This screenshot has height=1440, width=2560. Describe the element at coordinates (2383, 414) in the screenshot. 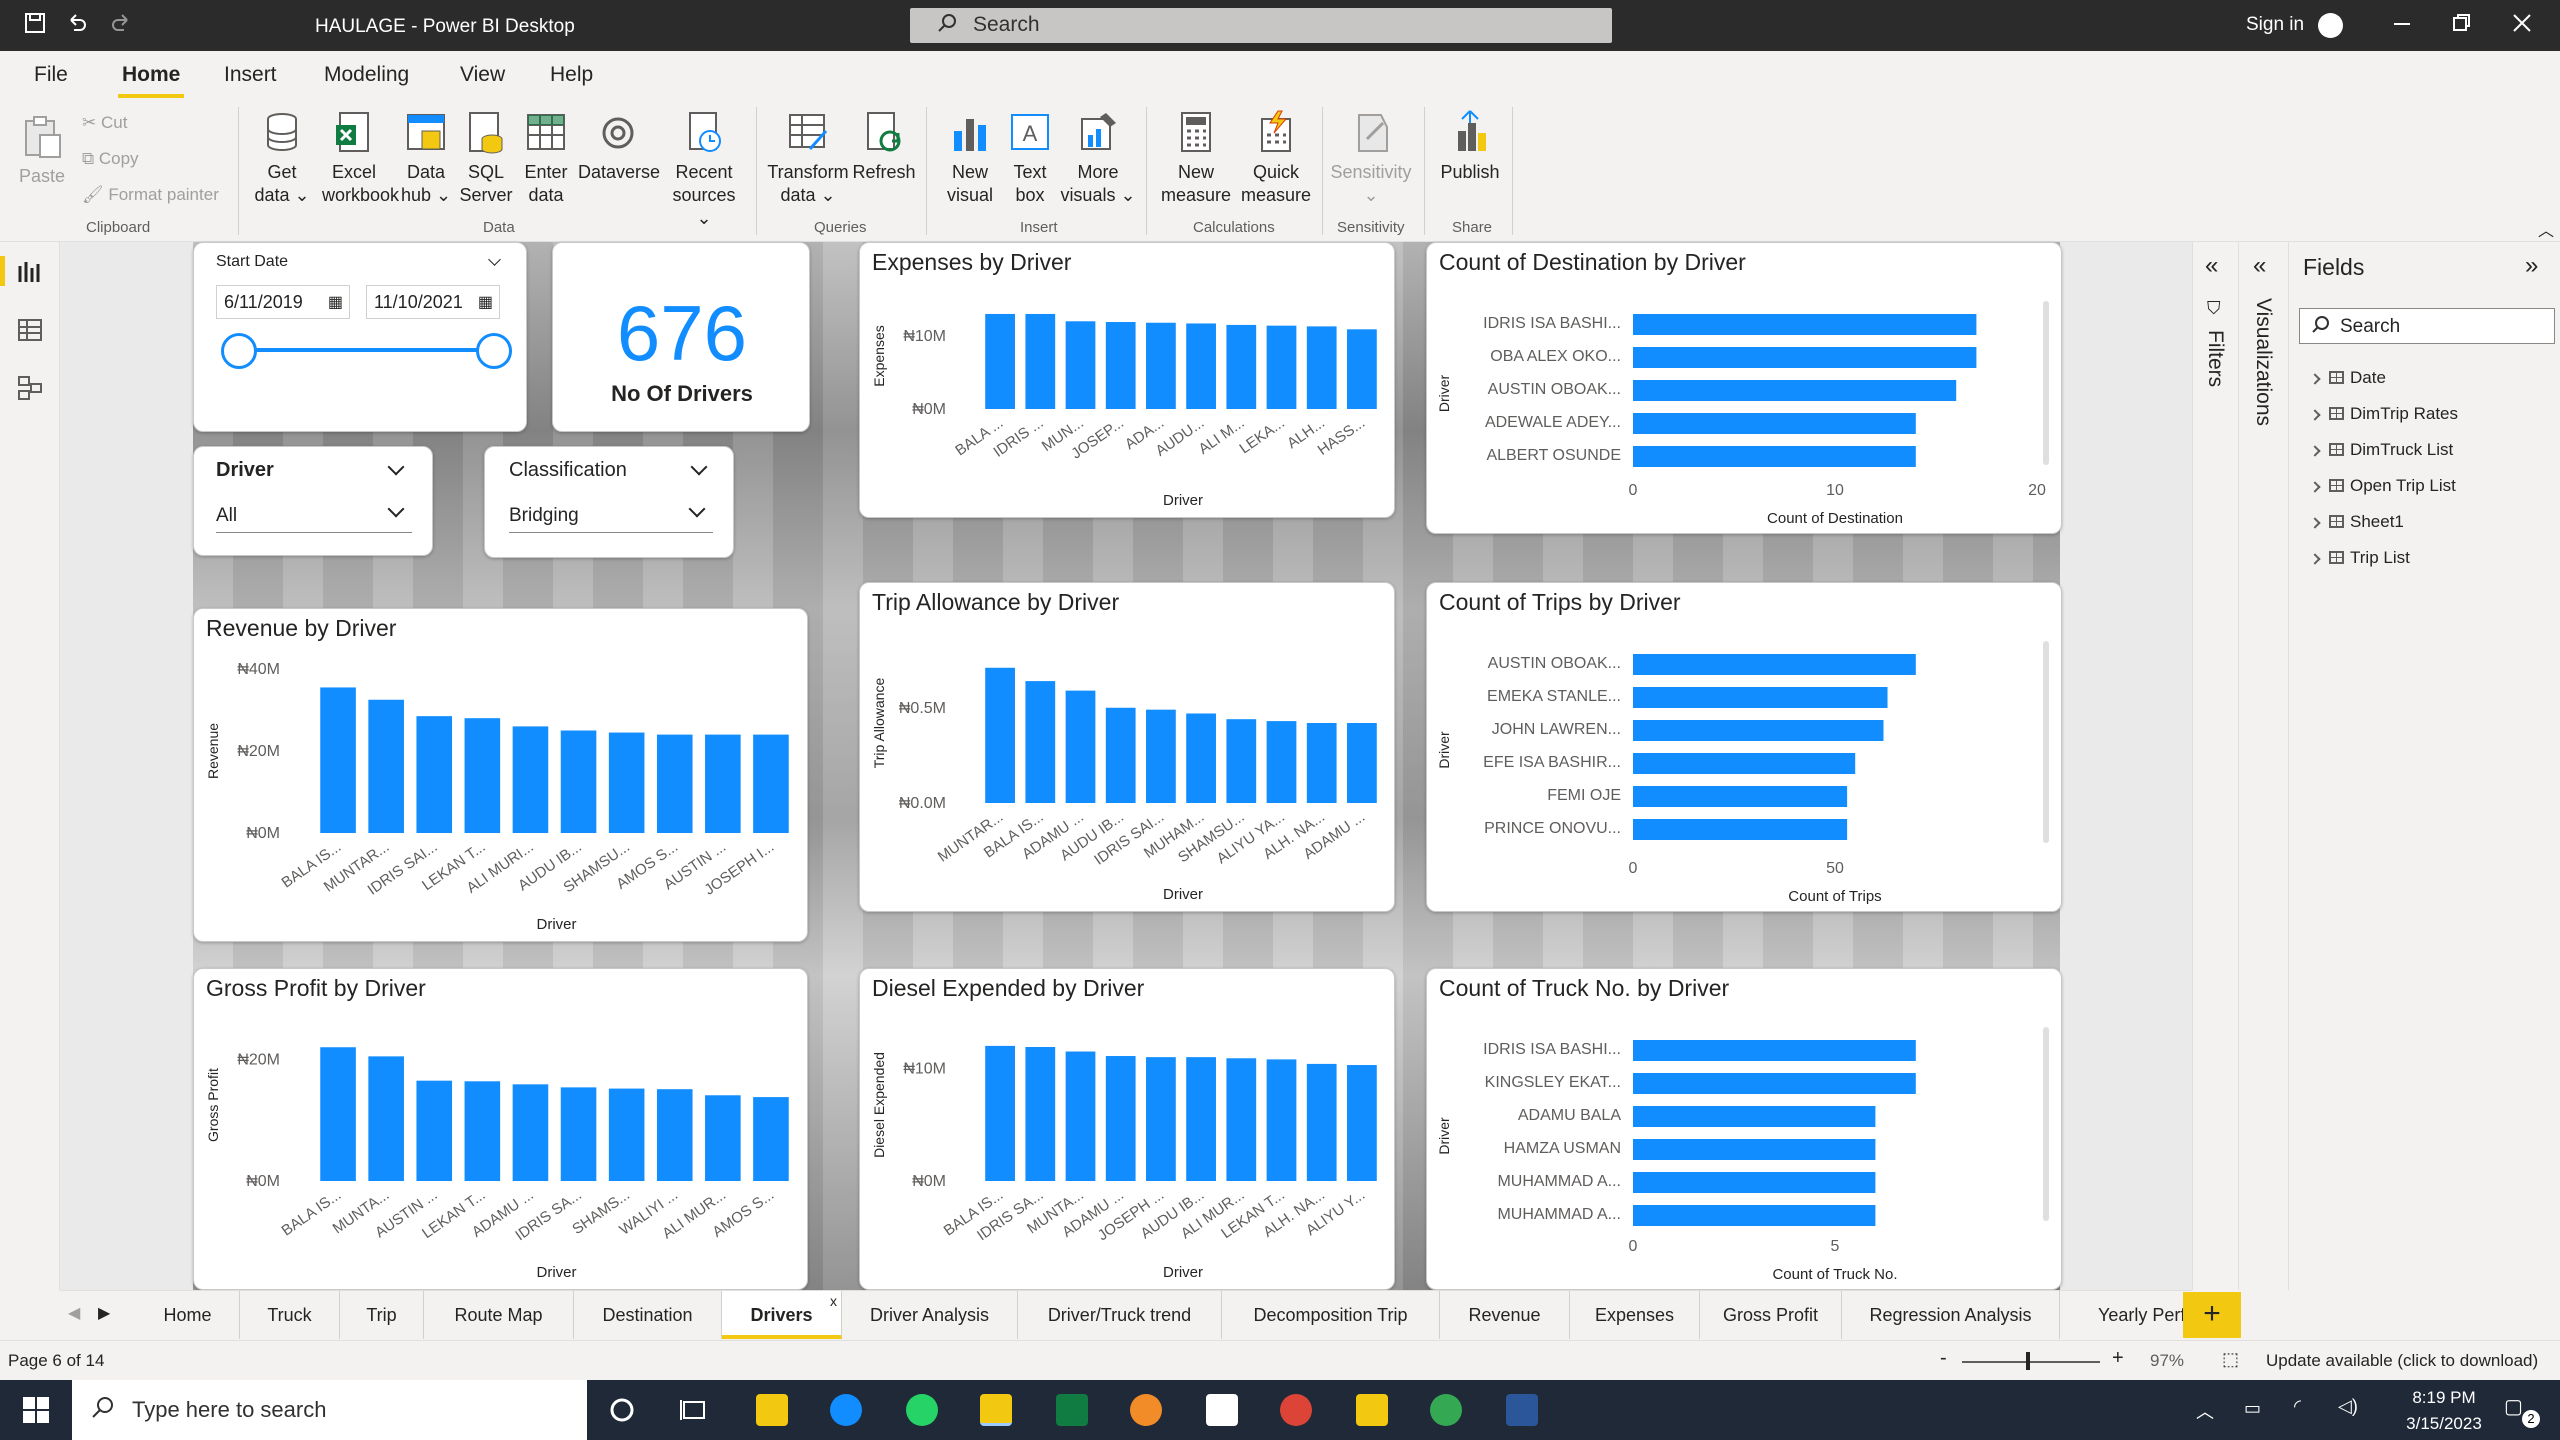

I see `field-table-dimtrip-rates: DimTrip Rates` at that location.